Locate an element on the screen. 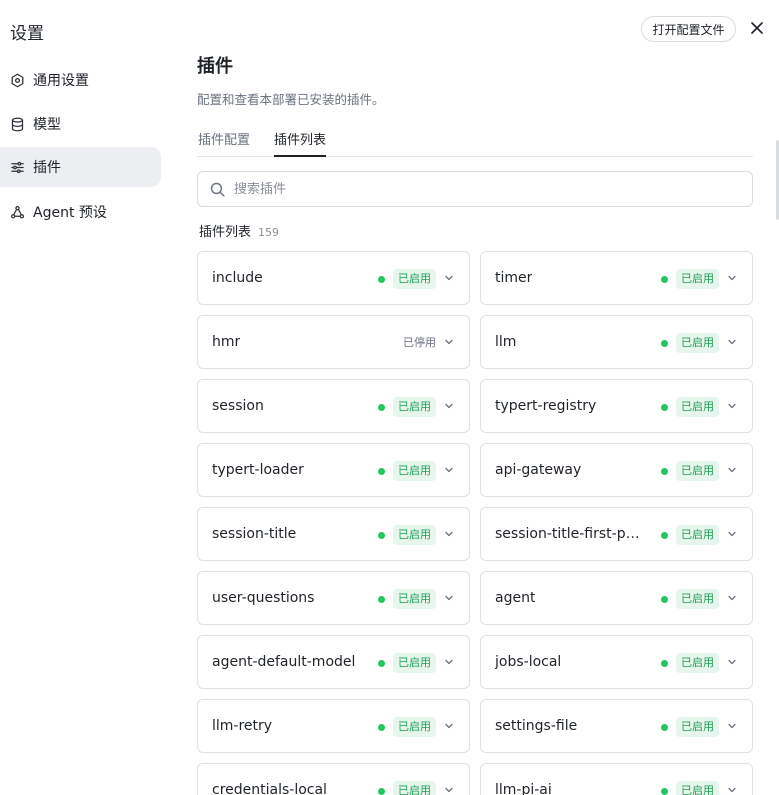 The width and height of the screenshot is (779, 795). sliders-icon is located at coordinates (17, 167).